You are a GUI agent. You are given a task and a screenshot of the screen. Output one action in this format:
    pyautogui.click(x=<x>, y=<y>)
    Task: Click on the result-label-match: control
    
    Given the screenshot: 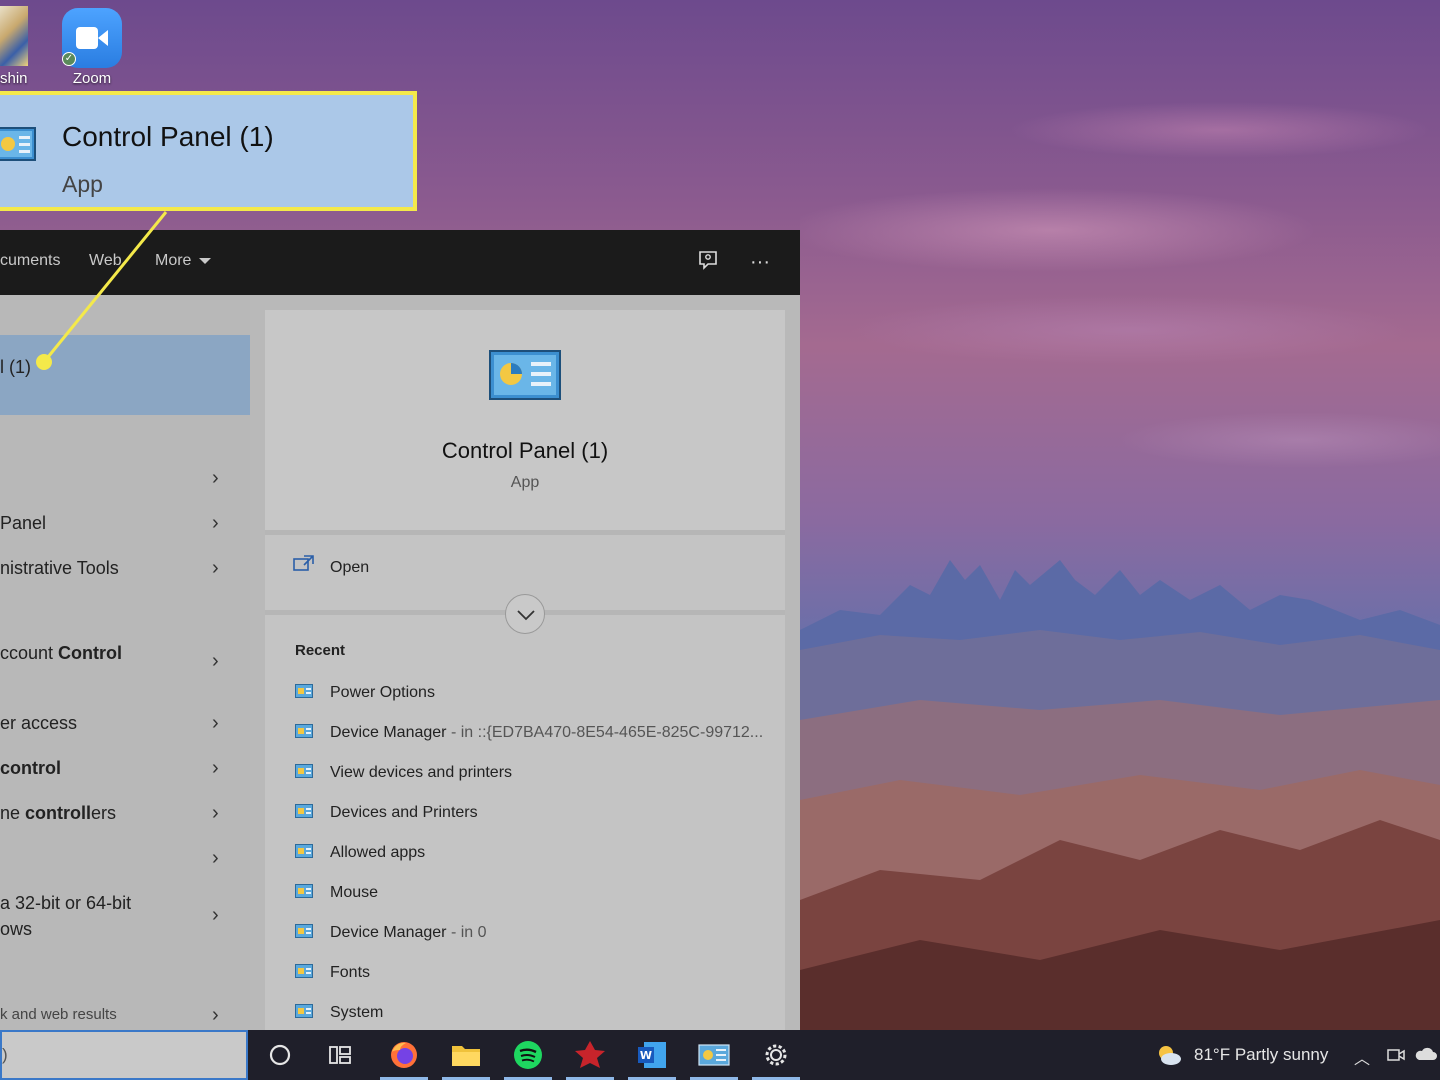 What is the action you would take?
    pyautogui.click(x=30, y=768)
    